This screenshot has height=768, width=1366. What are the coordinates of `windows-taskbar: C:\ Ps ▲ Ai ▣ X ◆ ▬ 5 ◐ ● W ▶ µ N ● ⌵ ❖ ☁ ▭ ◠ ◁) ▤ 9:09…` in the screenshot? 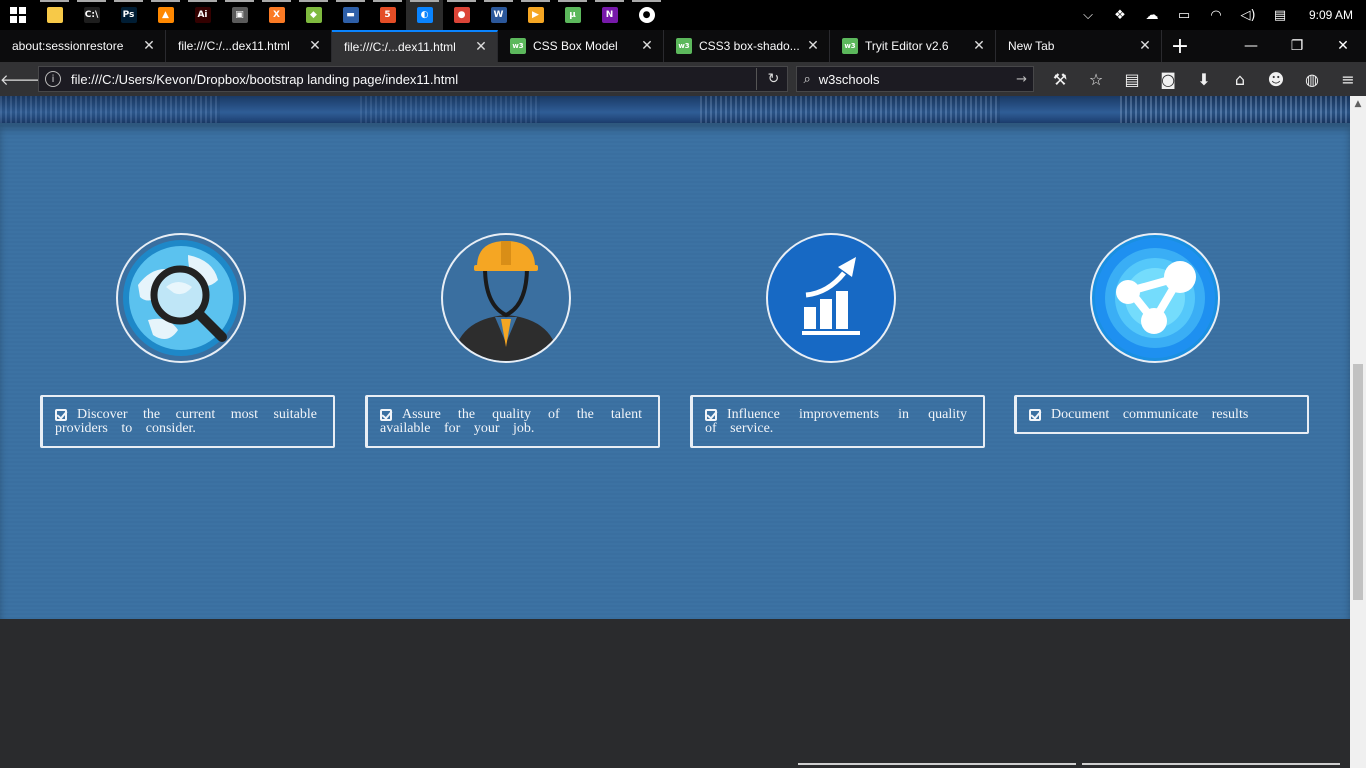 It's located at (683, 15).